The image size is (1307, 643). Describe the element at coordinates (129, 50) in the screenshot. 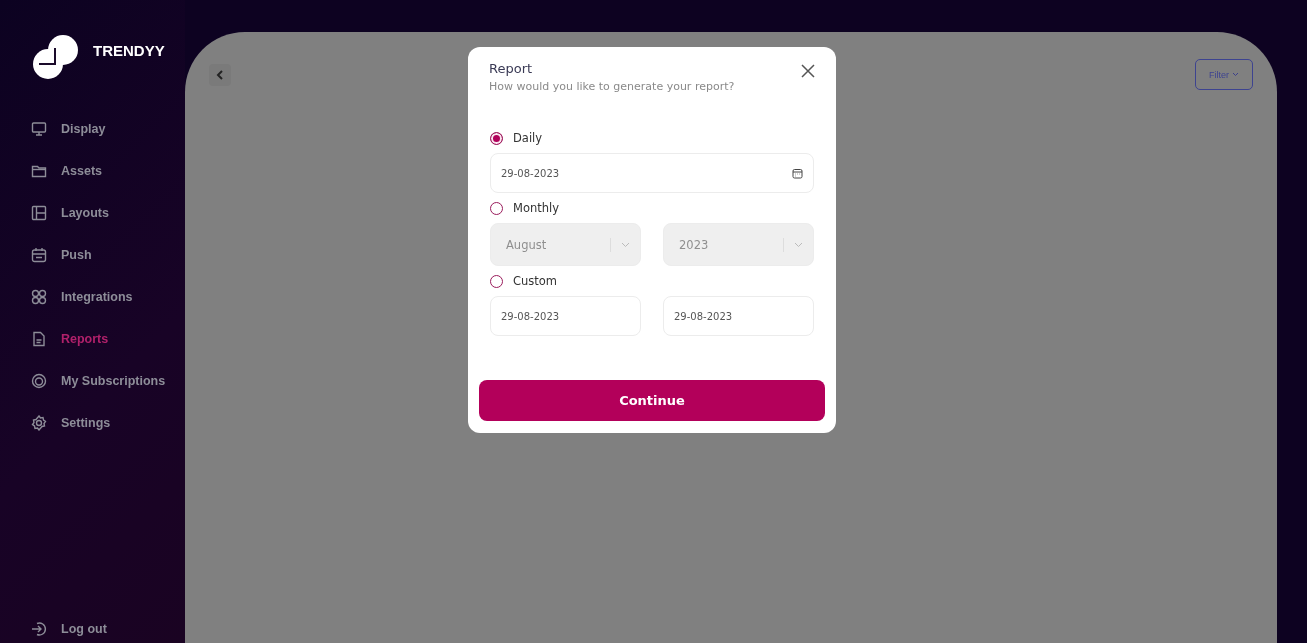

I see `brand-name: TRENDYY` at that location.